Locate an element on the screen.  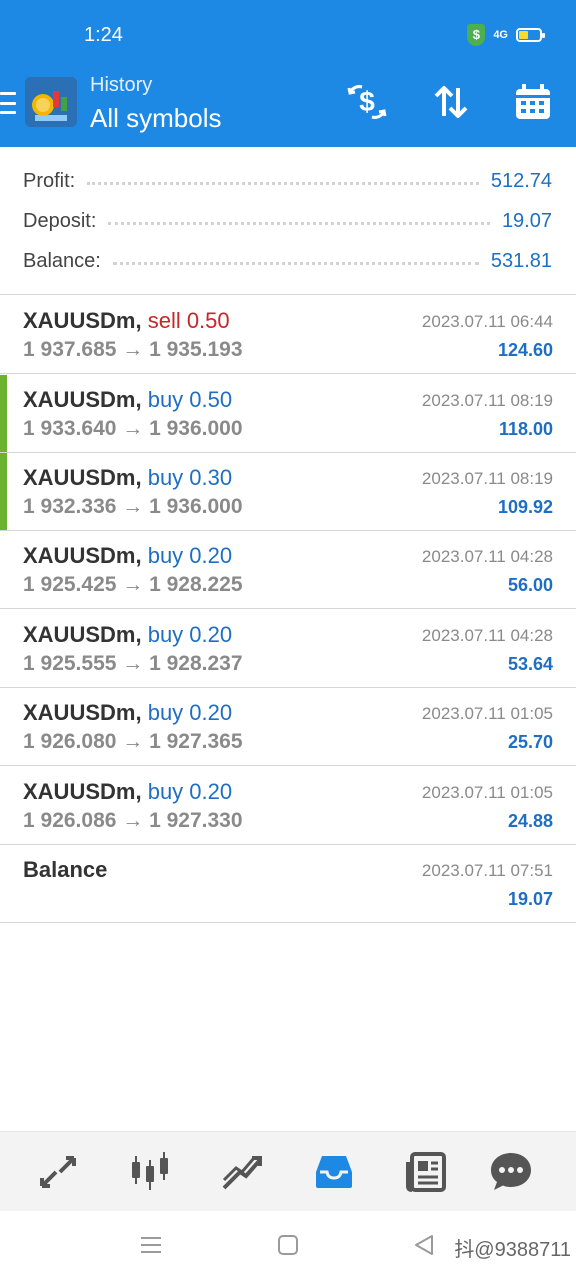
summary-deposit-row: Deposit: 19.07 is located at coordinates (287, 221).